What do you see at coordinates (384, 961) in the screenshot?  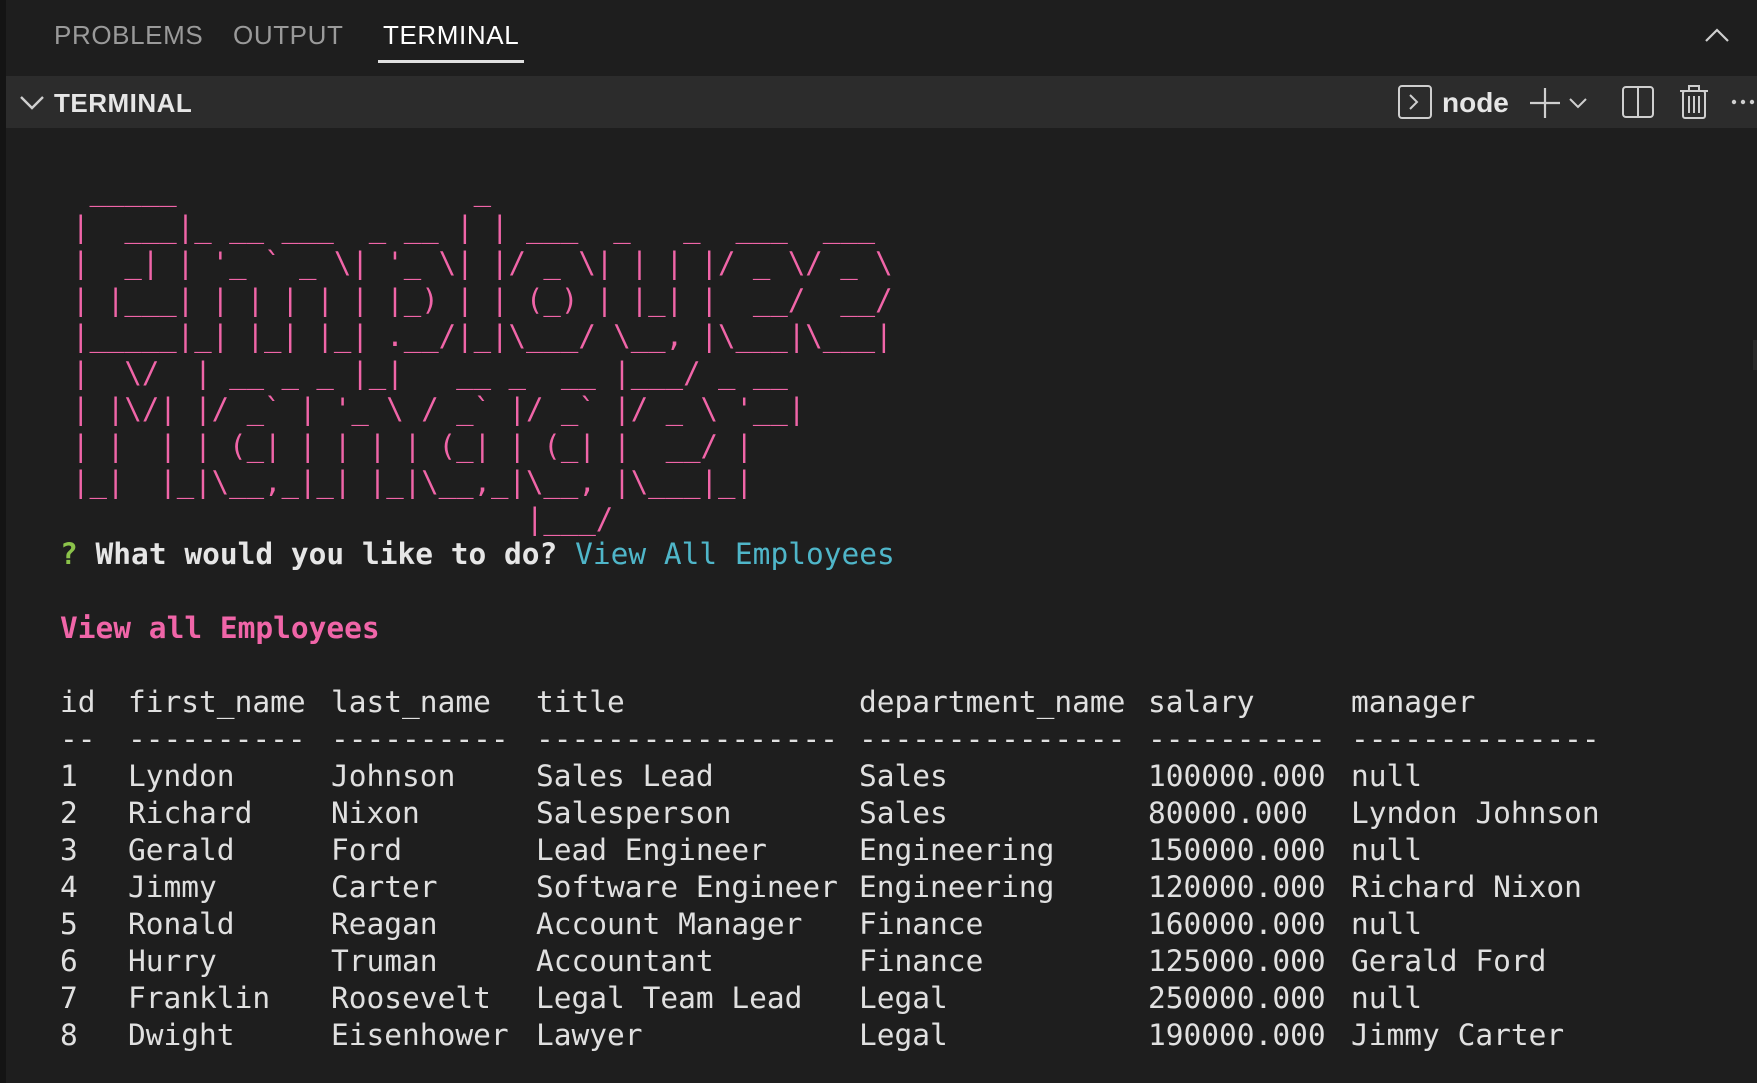 I see `table-cell: Truman` at bounding box center [384, 961].